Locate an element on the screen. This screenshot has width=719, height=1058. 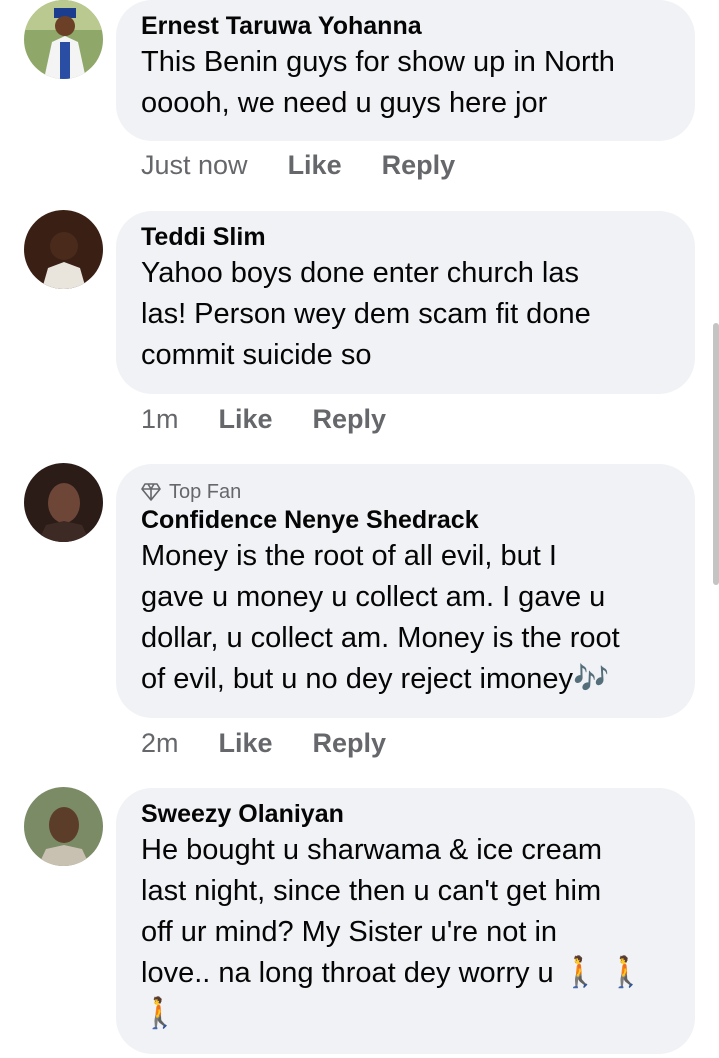
comment-actions: Just now Like Reply is located at coordinates (318, 165).